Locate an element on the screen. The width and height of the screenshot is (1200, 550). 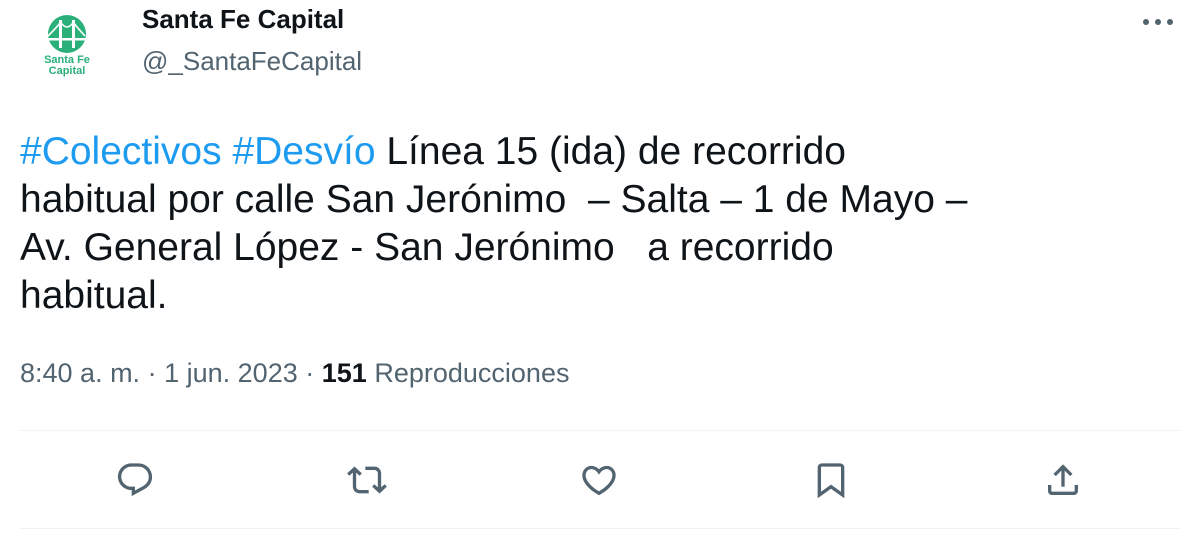
views-count: 151 is located at coordinates (344, 373).